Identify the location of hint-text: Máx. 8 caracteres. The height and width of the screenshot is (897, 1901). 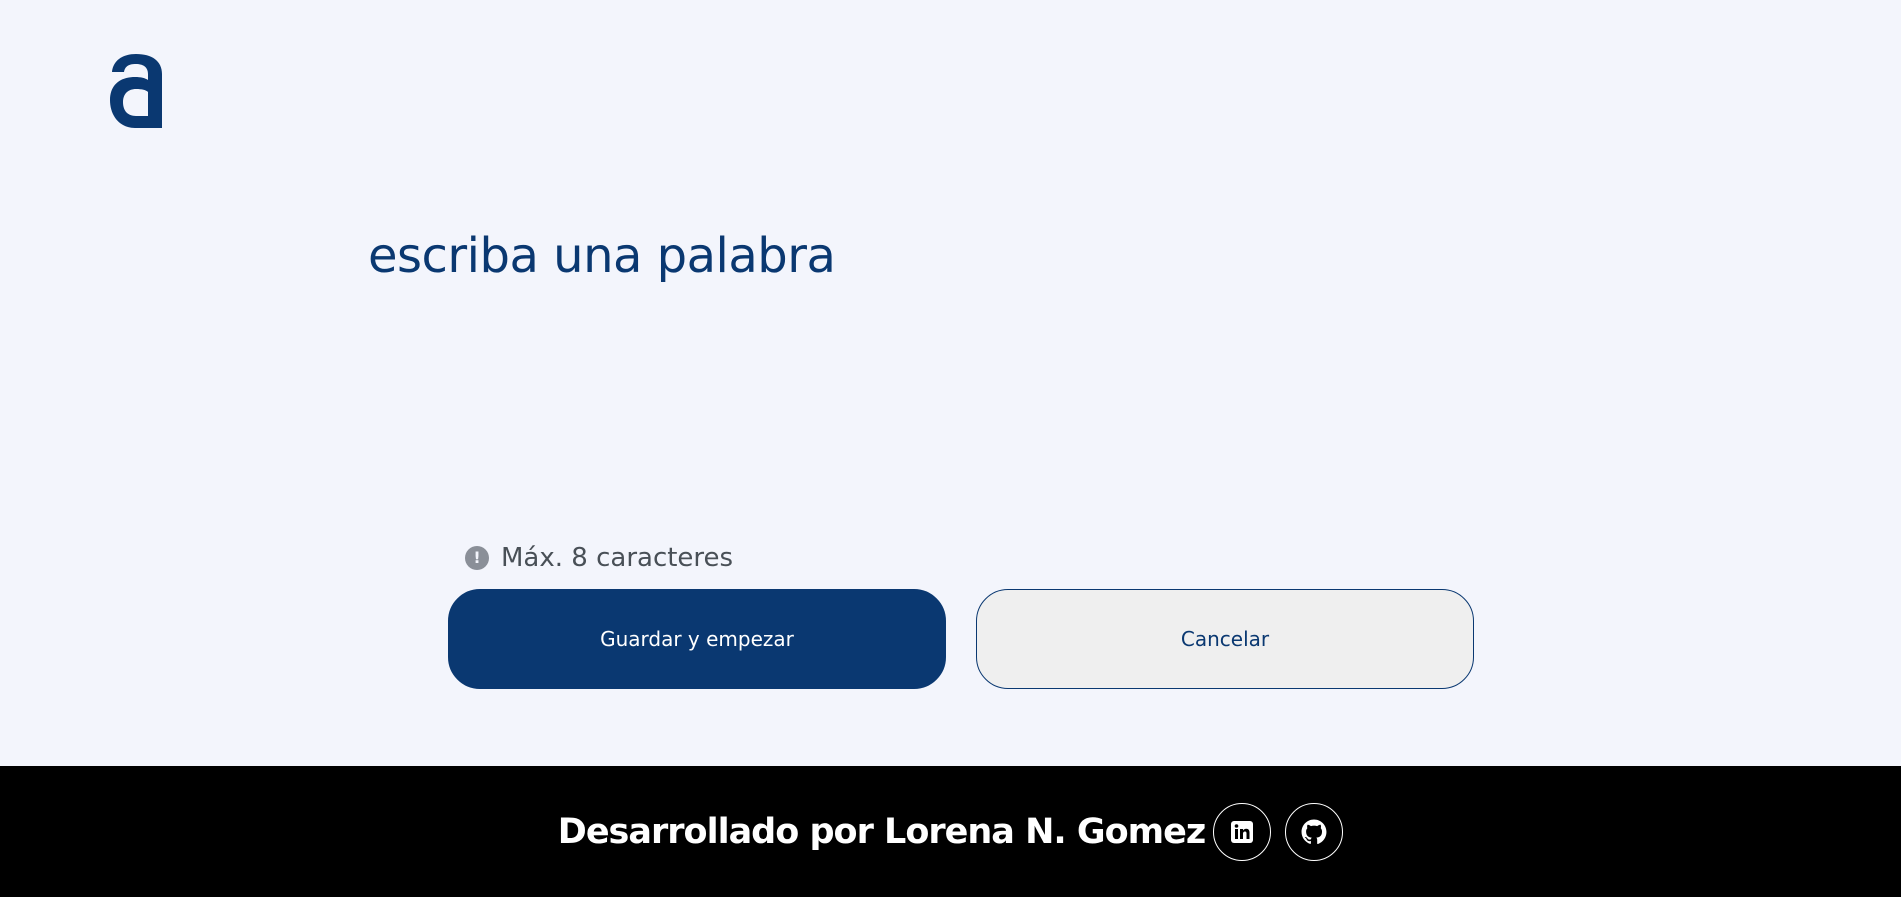
(617, 558).